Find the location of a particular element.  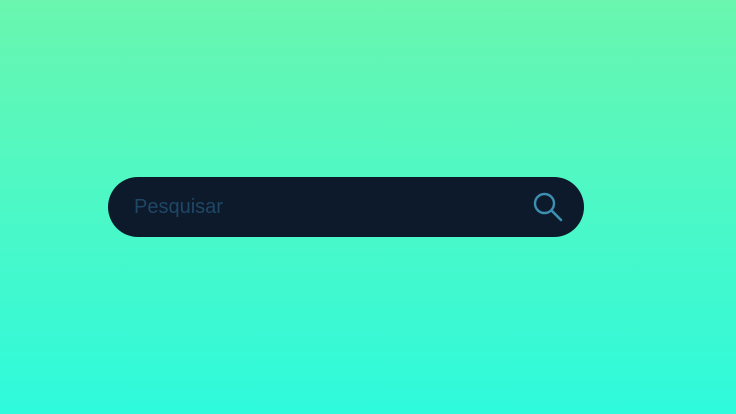

search-input is located at coordinates (313, 207).